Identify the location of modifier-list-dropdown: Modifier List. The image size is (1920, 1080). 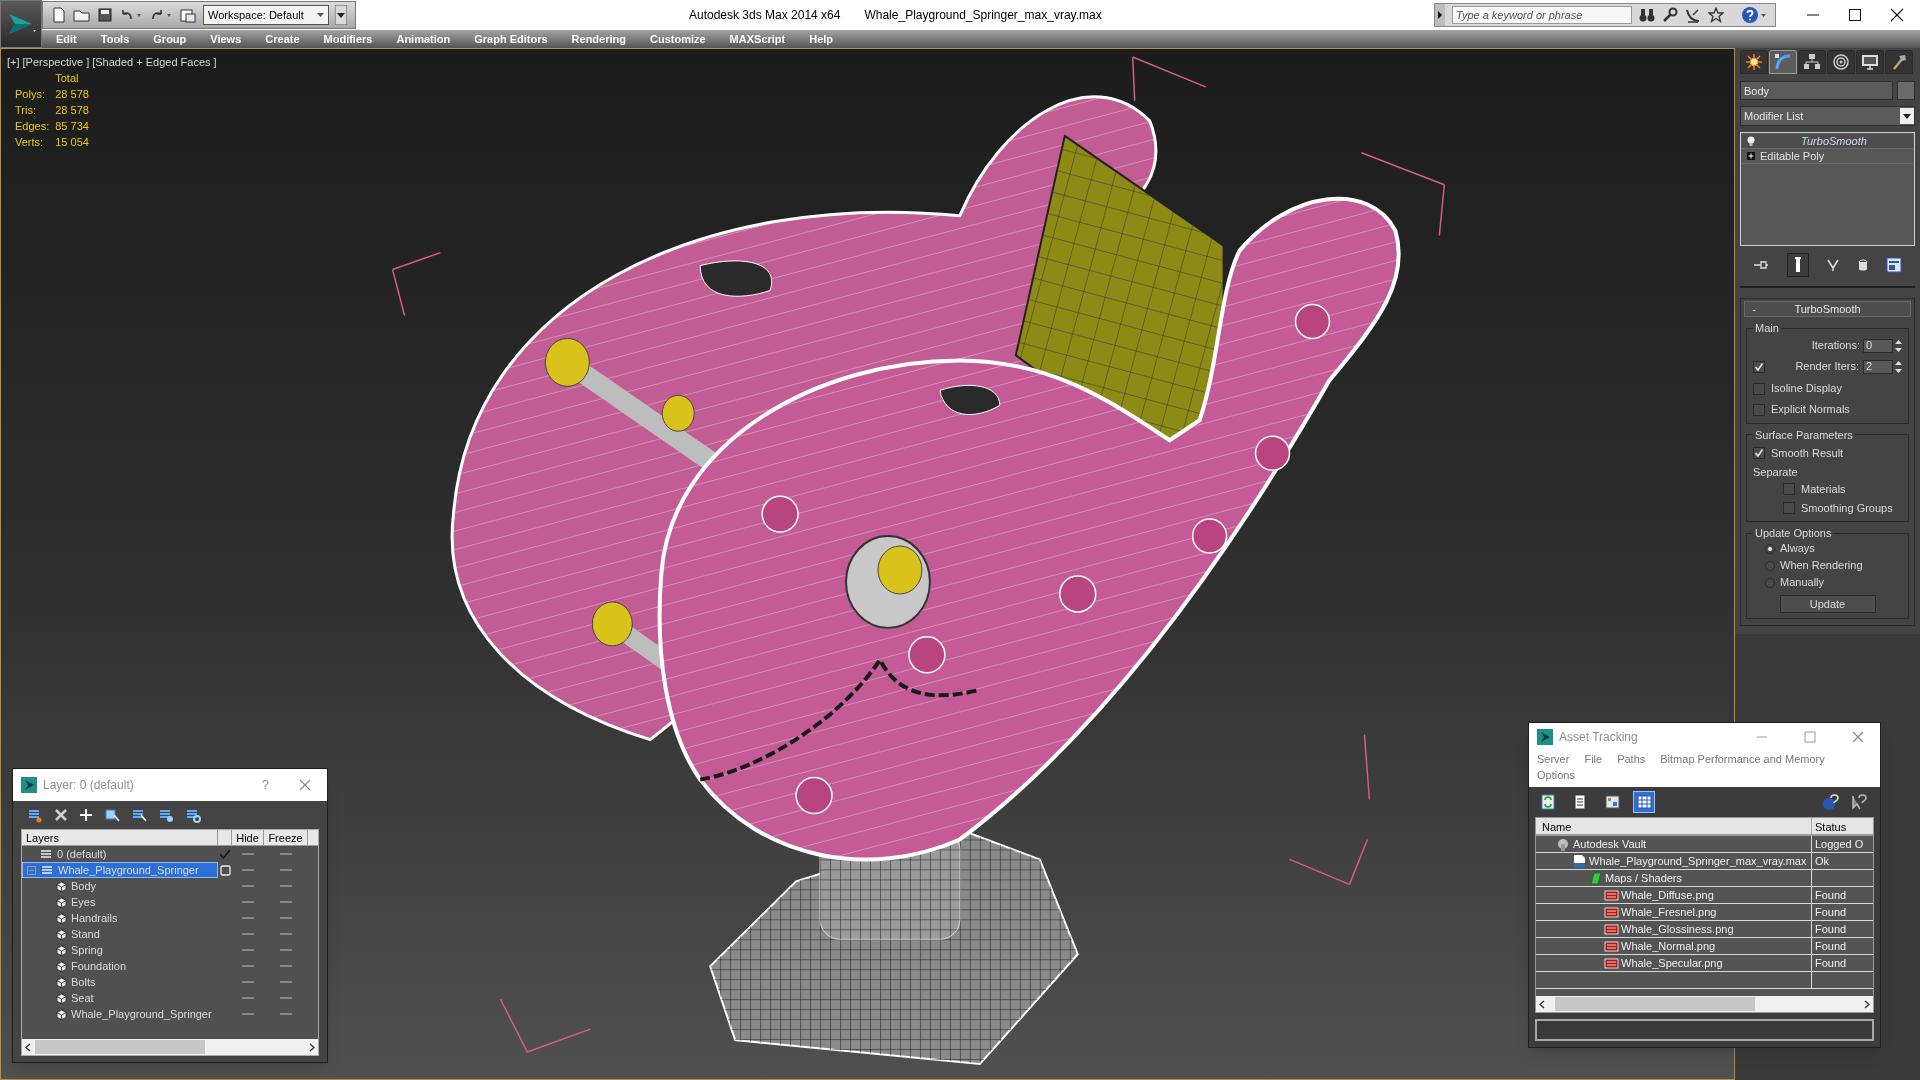
(1827, 116).